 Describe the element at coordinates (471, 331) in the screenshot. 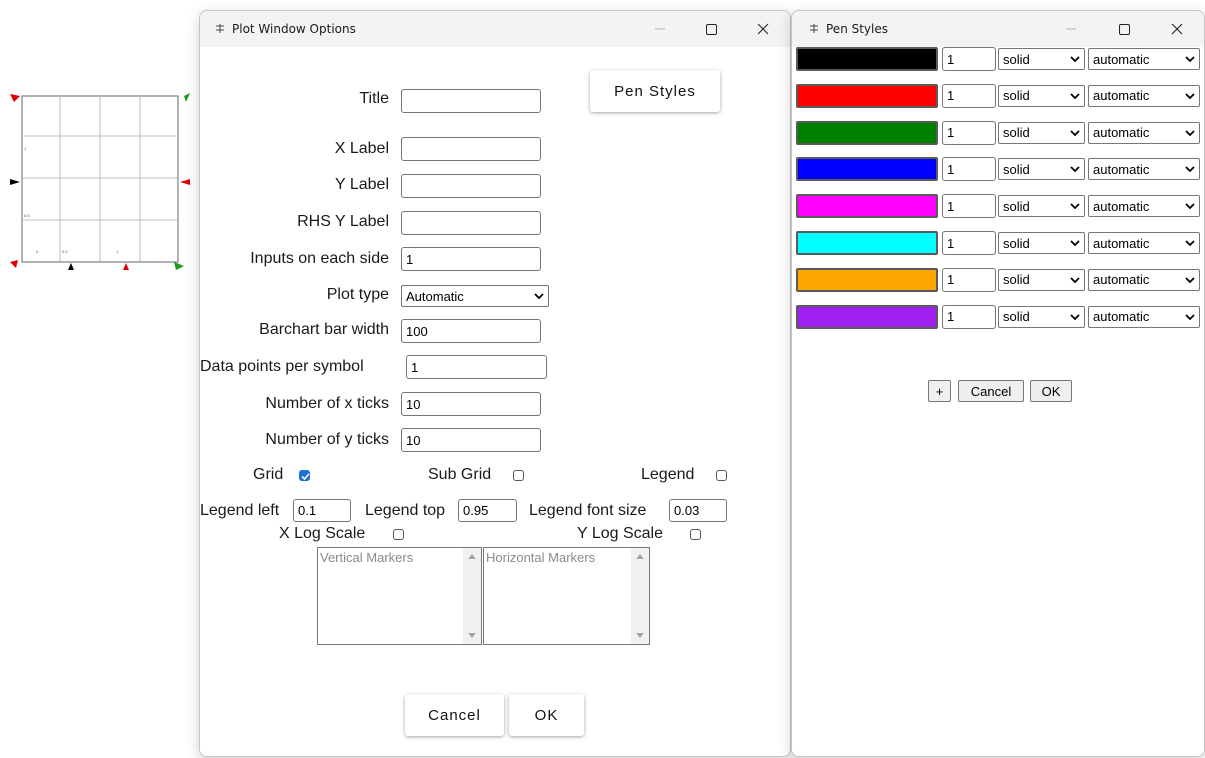

I see `barchart-width-input` at that location.